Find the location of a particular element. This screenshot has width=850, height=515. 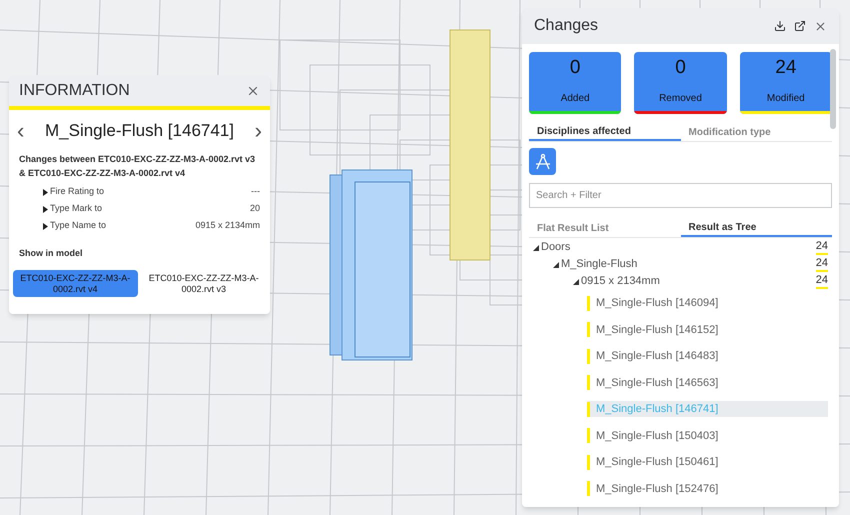

architecture-discipline-button is located at coordinates (542, 161).